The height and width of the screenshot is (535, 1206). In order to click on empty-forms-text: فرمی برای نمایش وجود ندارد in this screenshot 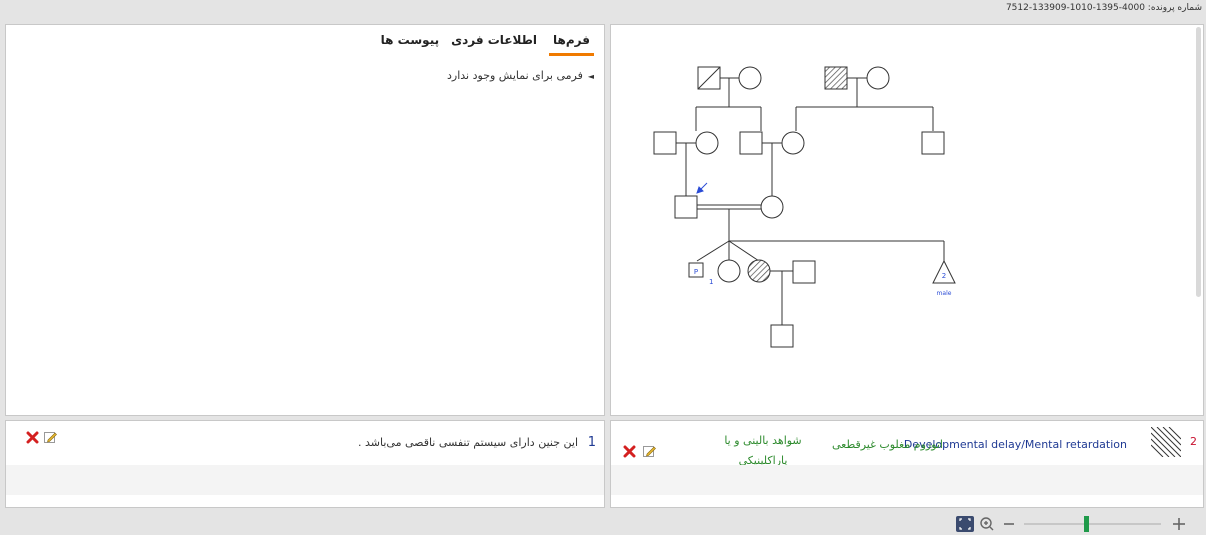, I will do `click(515, 75)`.